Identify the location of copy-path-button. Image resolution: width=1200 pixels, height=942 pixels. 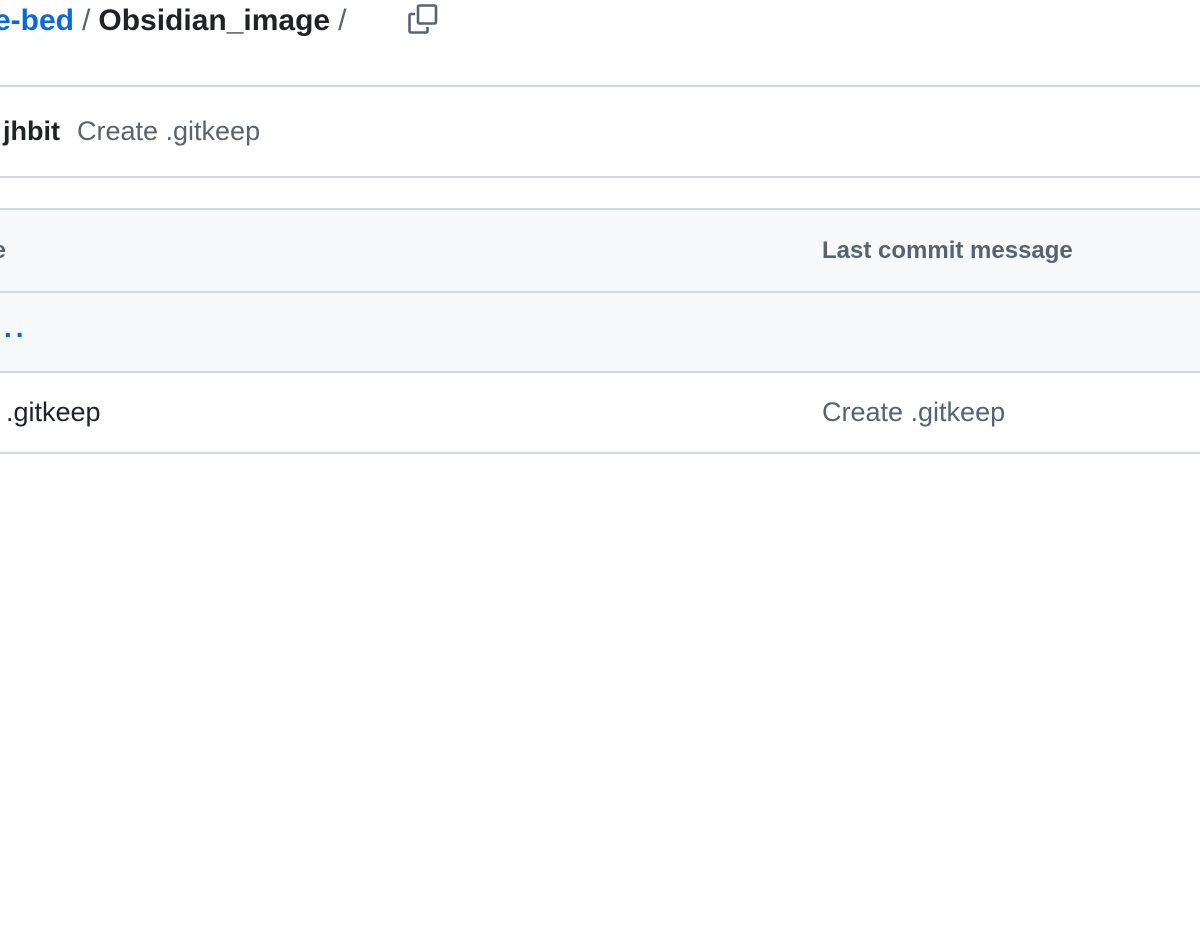
(423, 21).